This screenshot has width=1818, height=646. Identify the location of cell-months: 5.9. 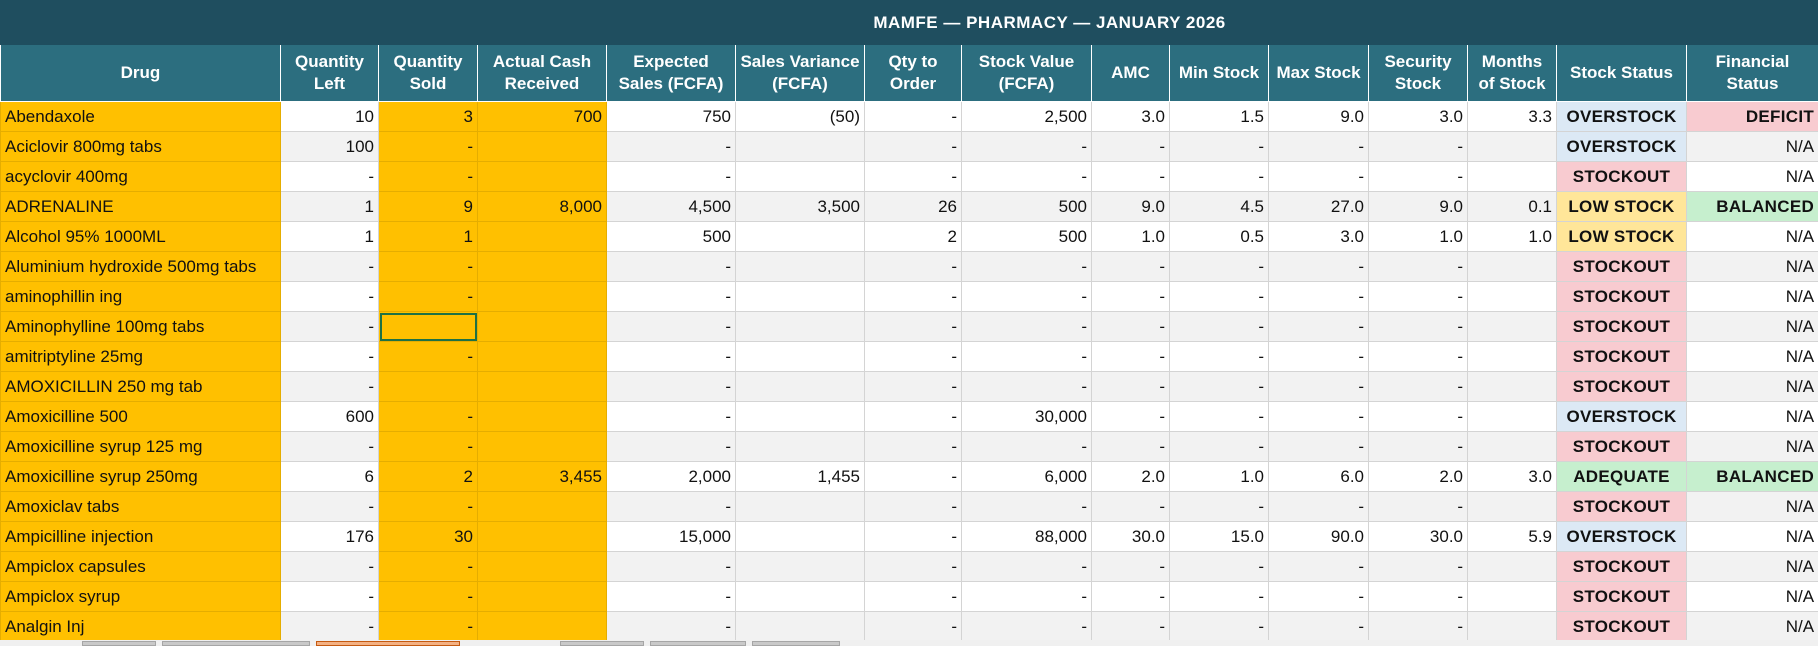
(1512, 536).